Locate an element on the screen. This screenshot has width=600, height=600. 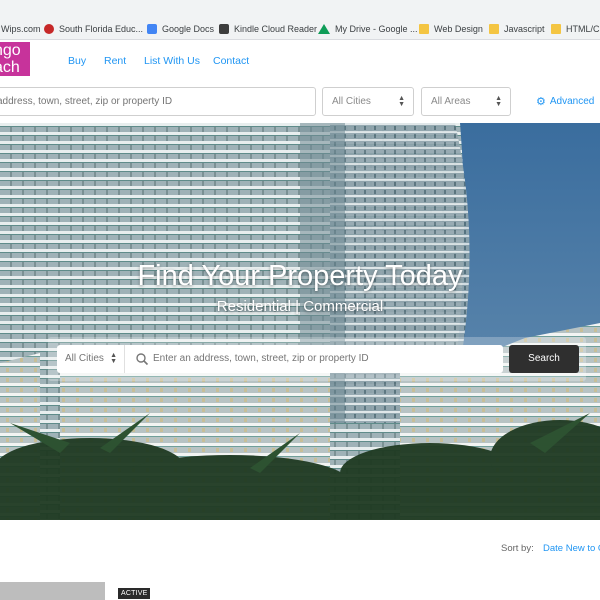
header-city-select: All Cities ▲ ▼ is located at coordinates (368, 101).